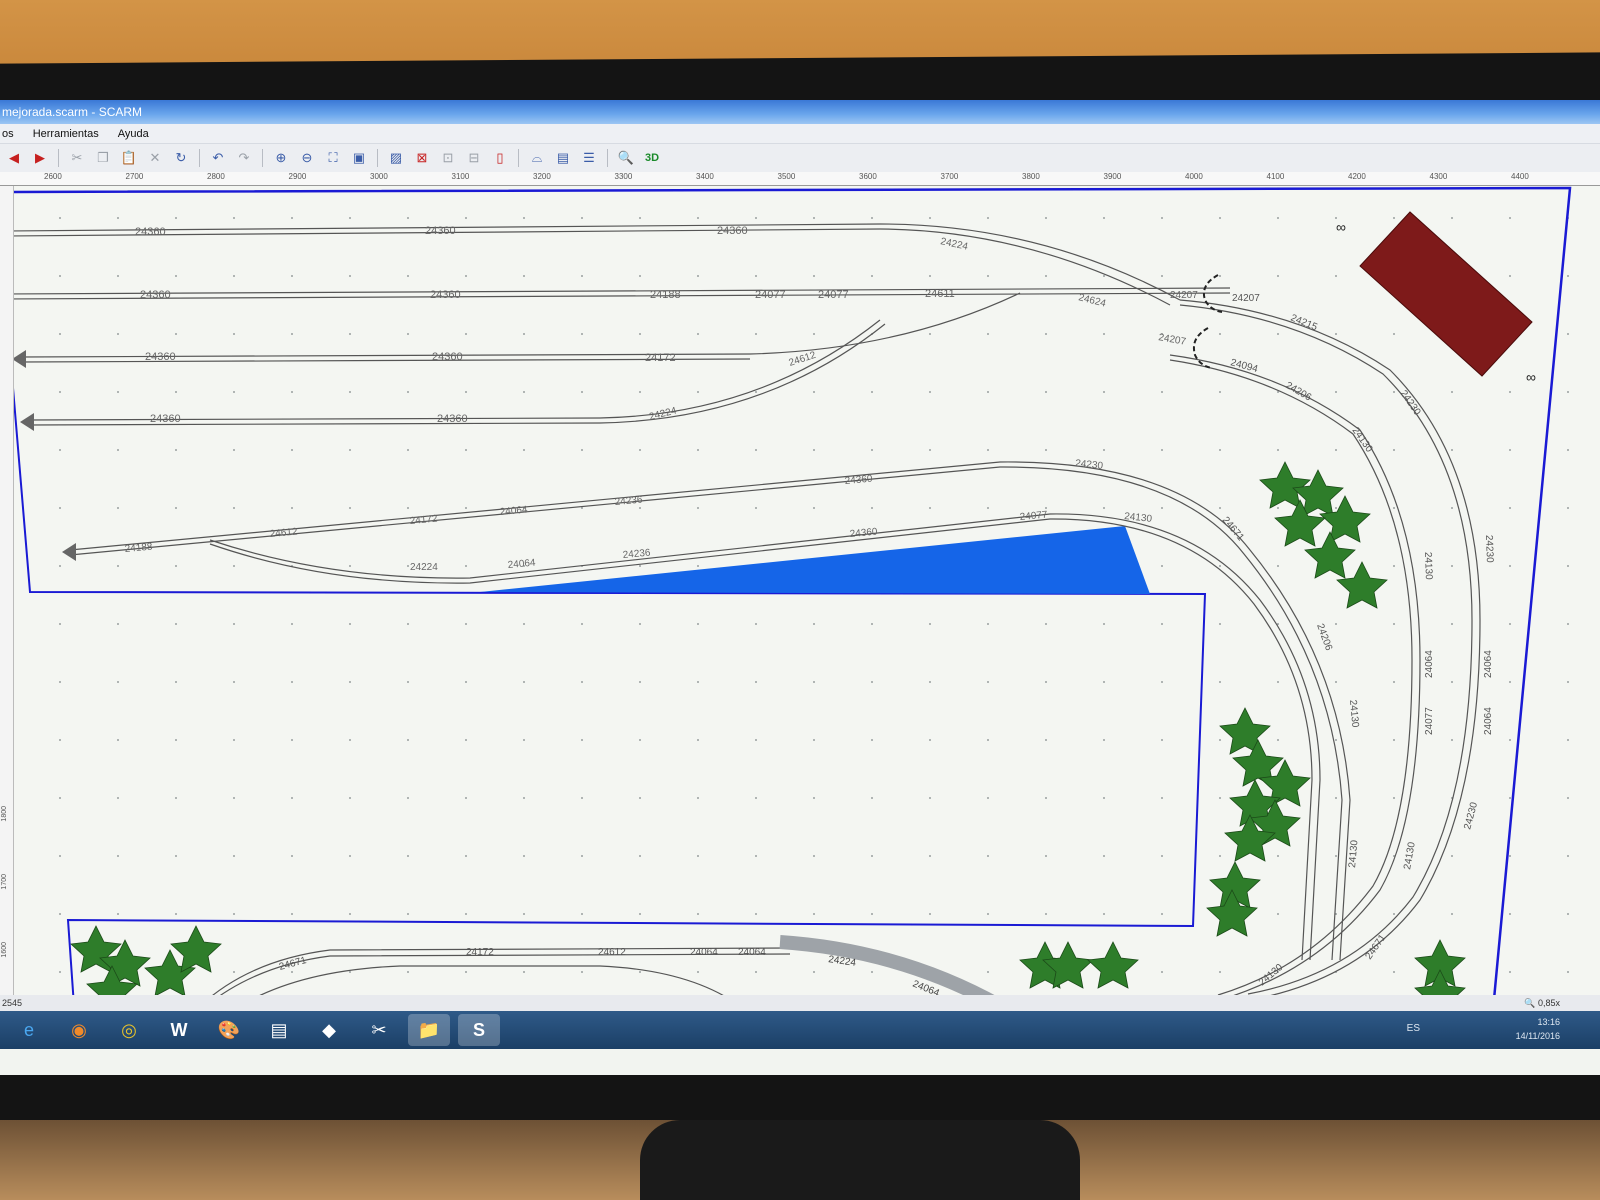  I want to click on ruler-tick-label: 2800, so click(216, 176).